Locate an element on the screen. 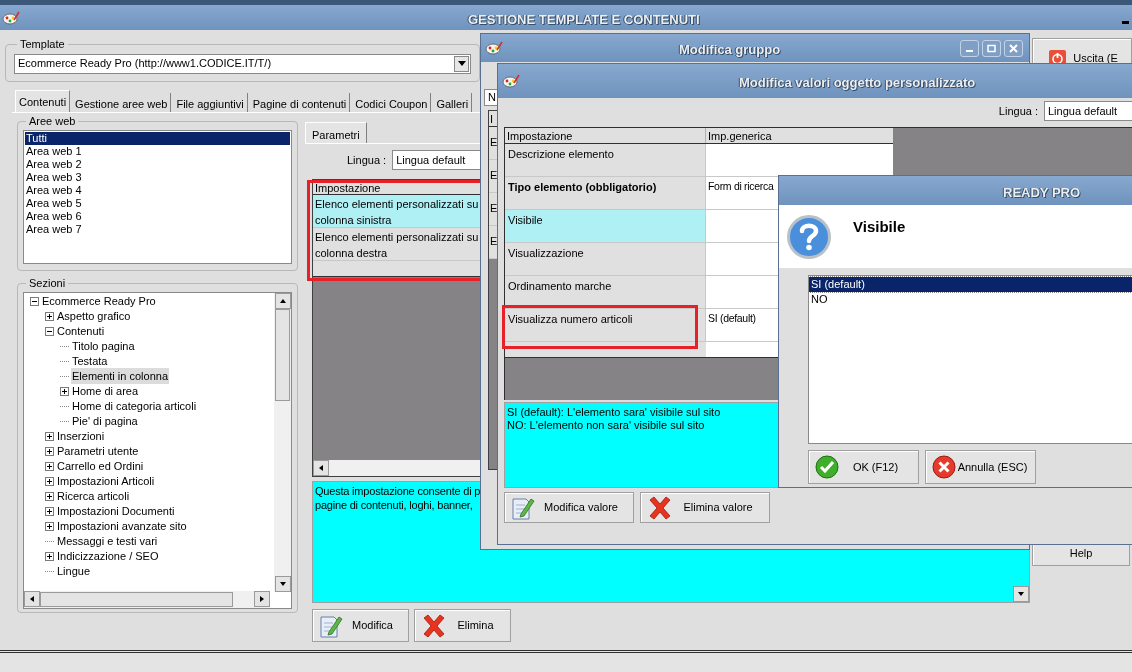 The height and width of the screenshot is (672, 1132). scroll-right-button is located at coordinates (262, 599).